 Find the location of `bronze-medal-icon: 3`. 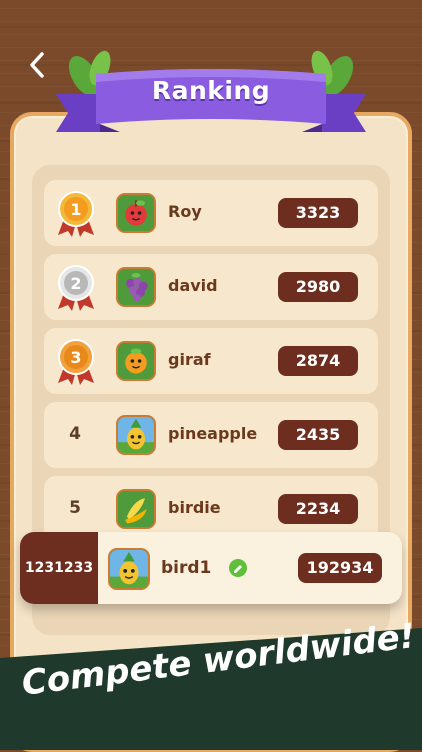

bronze-medal-icon: 3 is located at coordinates (76, 362).